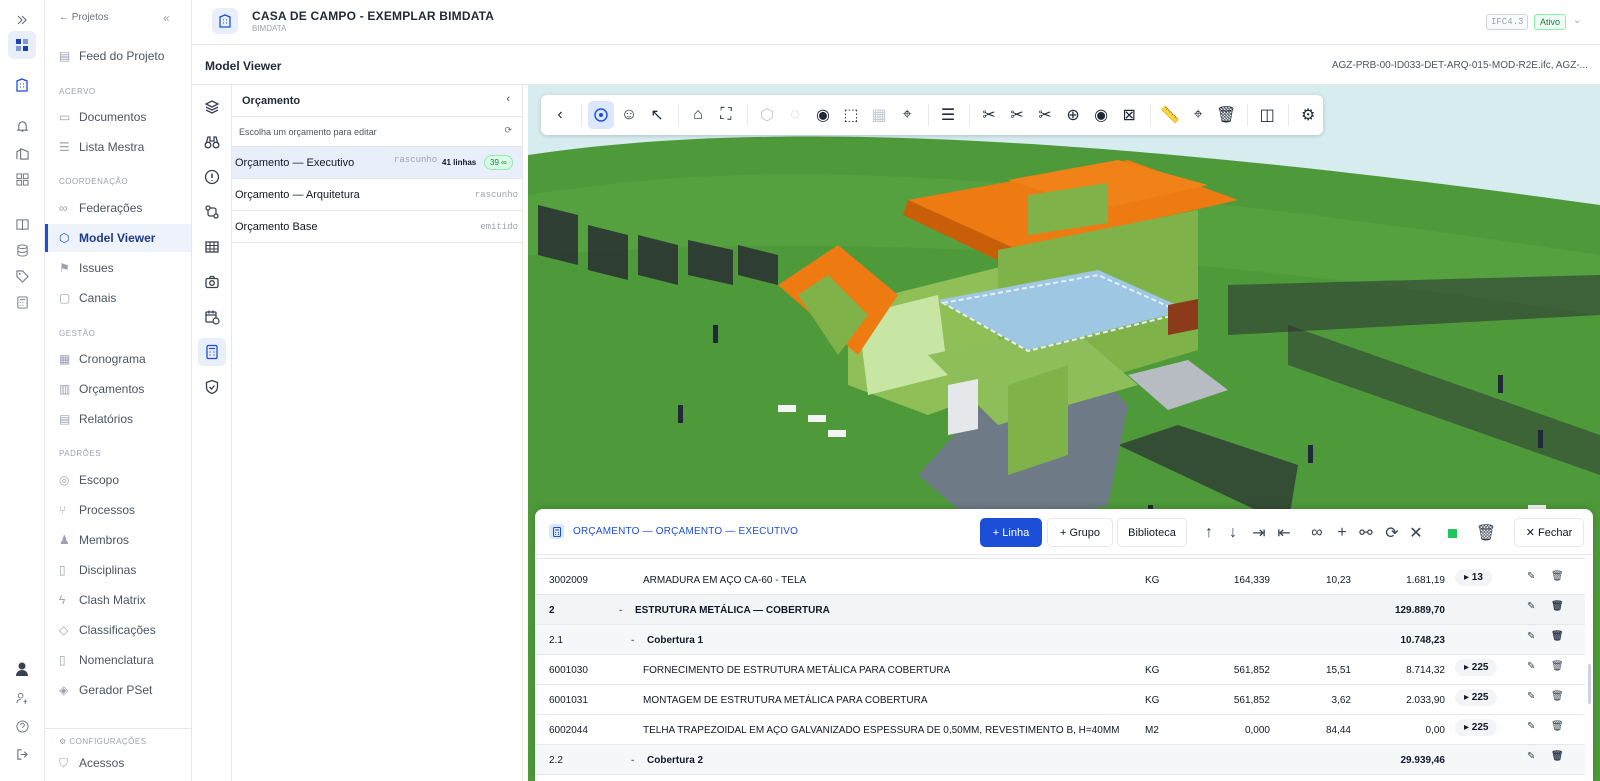  I want to click on calendar-clock-icon, so click(212, 317).